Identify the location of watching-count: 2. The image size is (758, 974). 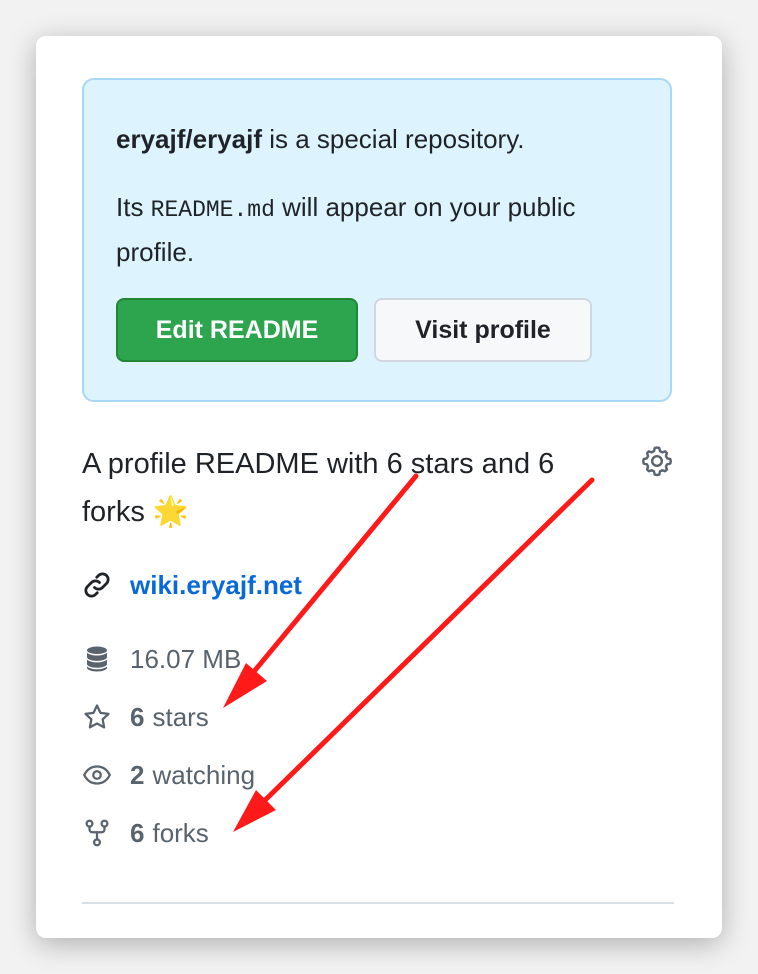
(137, 774).